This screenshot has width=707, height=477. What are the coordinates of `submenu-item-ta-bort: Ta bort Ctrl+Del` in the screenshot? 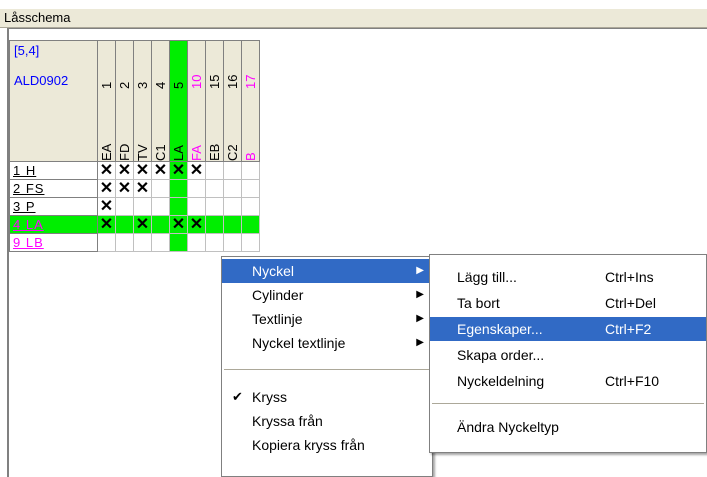 It's located at (568, 303).